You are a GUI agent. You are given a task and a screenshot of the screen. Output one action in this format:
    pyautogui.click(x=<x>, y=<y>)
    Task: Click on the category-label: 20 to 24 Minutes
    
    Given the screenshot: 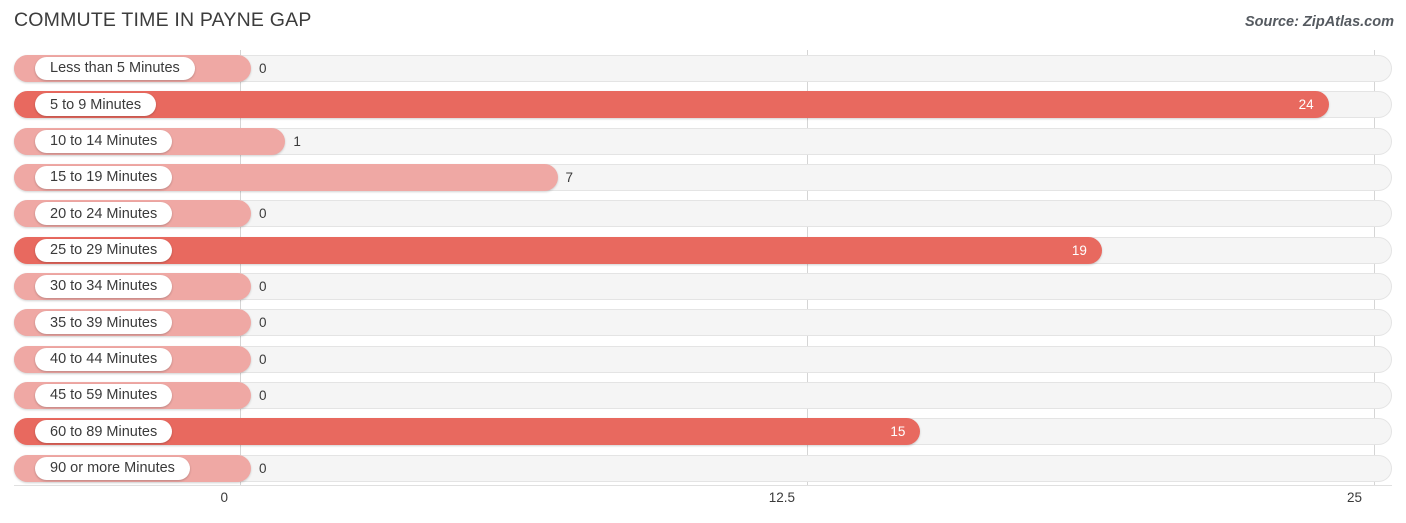 What is the action you would take?
    pyautogui.click(x=104, y=213)
    